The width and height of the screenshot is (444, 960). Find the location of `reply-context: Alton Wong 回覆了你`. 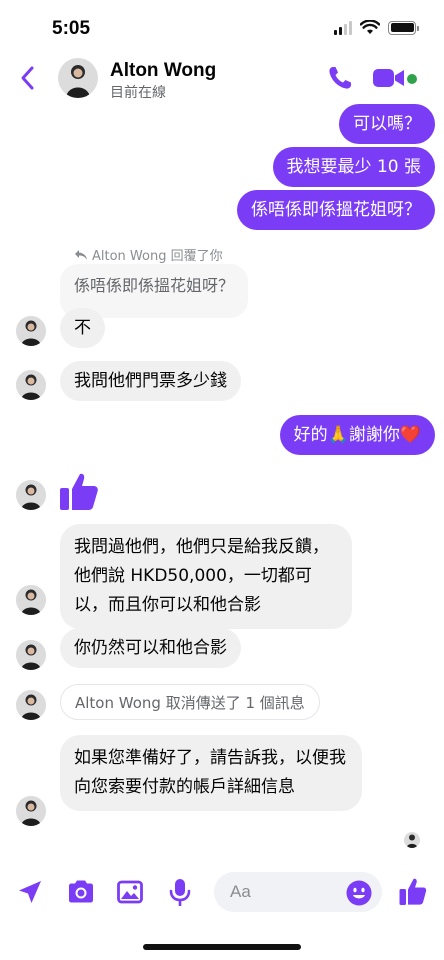

reply-context: Alton Wong 回覆了你 is located at coordinates (148, 254).